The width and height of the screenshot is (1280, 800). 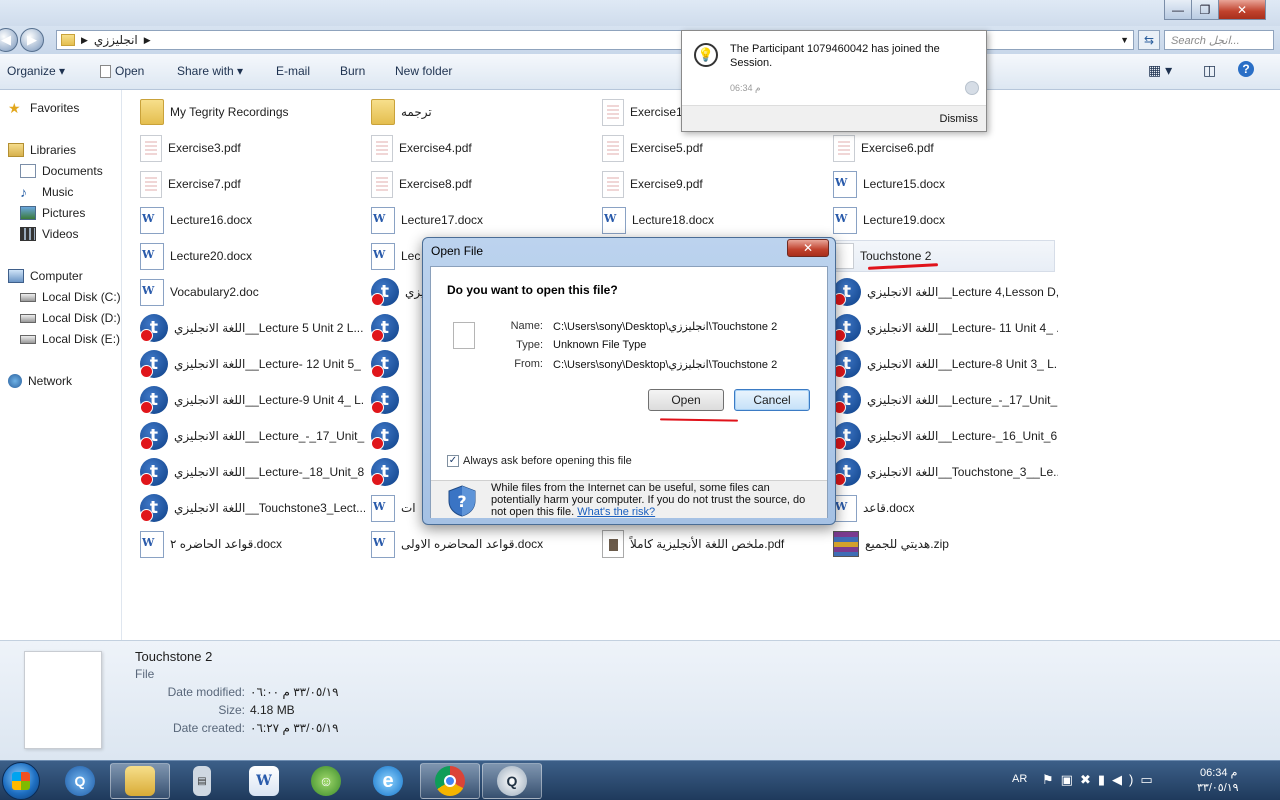 I want to click on always-ask-checkbox: ✓ Always ask before opening this file, so click(x=539, y=461).